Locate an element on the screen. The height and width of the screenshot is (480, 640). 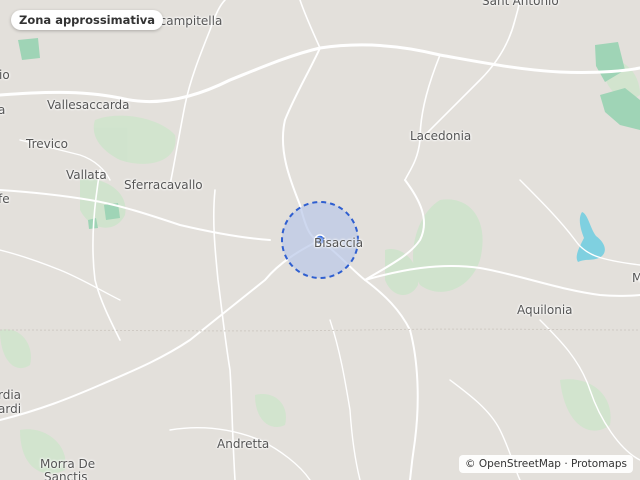
place-label-vallata: Vallata is located at coordinates (86, 175).